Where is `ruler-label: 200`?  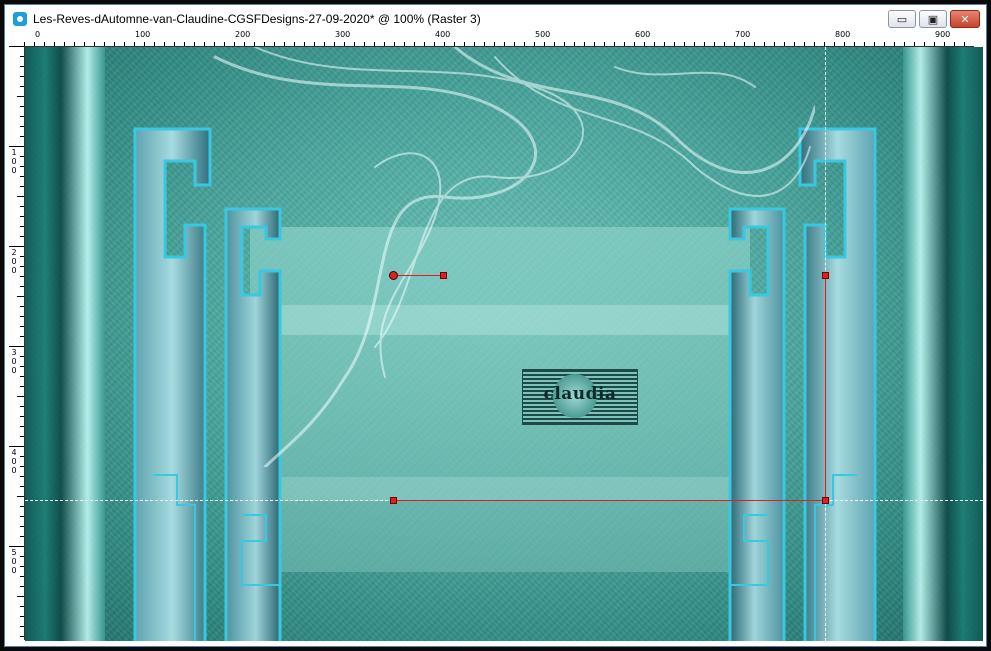 ruler-label: 200 is located at coordinates (243, 34).